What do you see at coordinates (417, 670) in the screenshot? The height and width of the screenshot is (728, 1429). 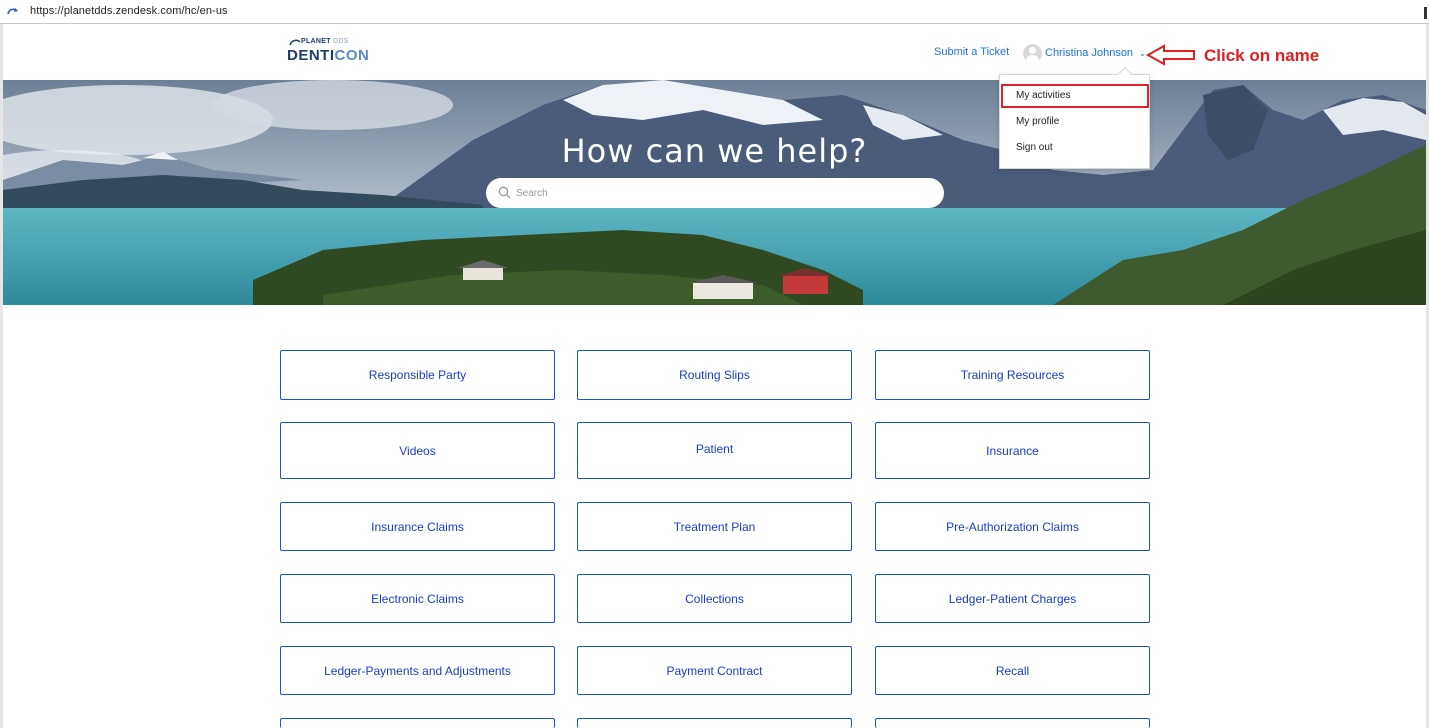 I see `category-ledger-payments-and-adjustments: Ledger-Payments and Adjustments` at bounding box center [417, 670].